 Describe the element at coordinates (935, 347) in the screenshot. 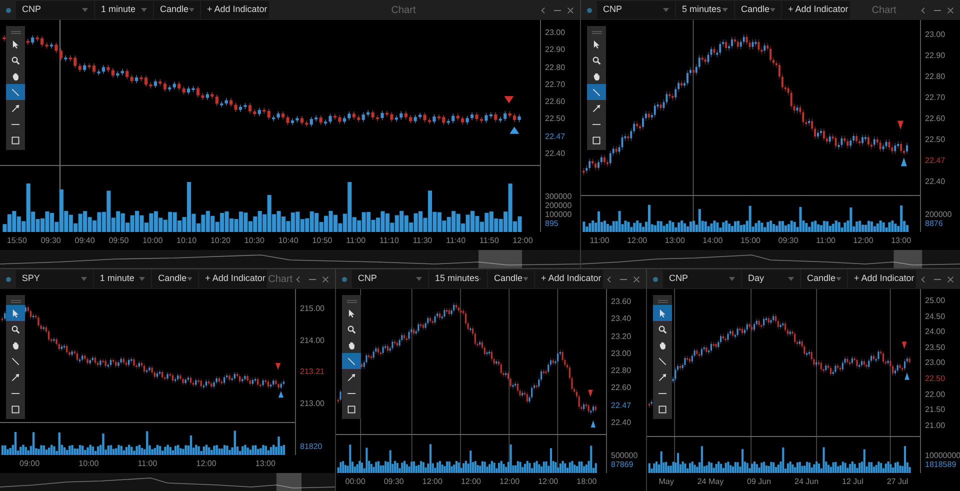

I see `axis-label: 23.50` at that location.